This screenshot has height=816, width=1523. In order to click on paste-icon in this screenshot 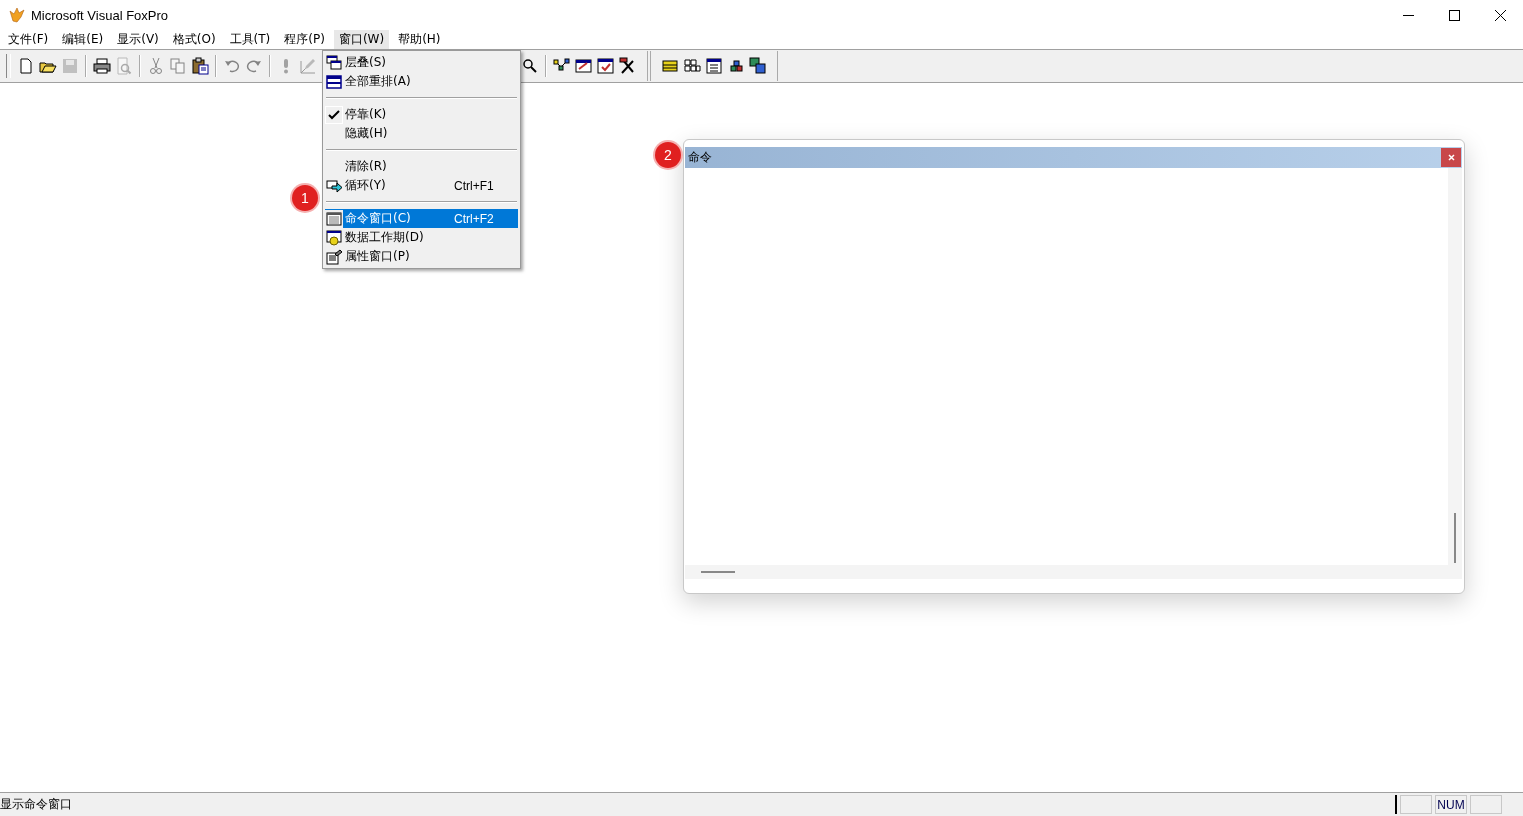, I will do `click(200, 66)`.